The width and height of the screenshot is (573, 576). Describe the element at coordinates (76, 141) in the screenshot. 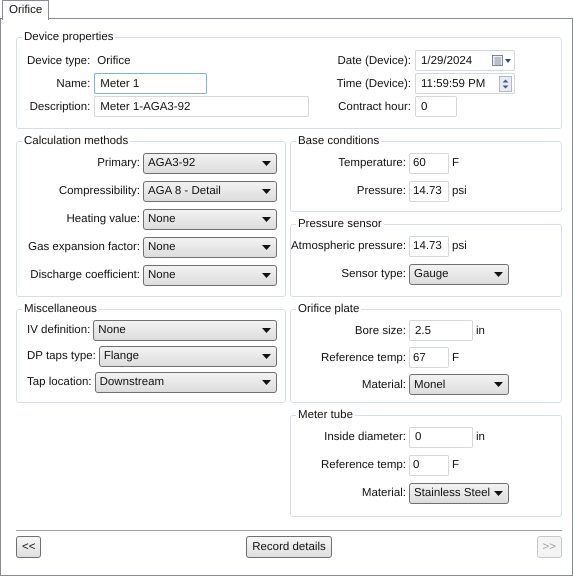

I see `group-title: Calculation methods` at that location.